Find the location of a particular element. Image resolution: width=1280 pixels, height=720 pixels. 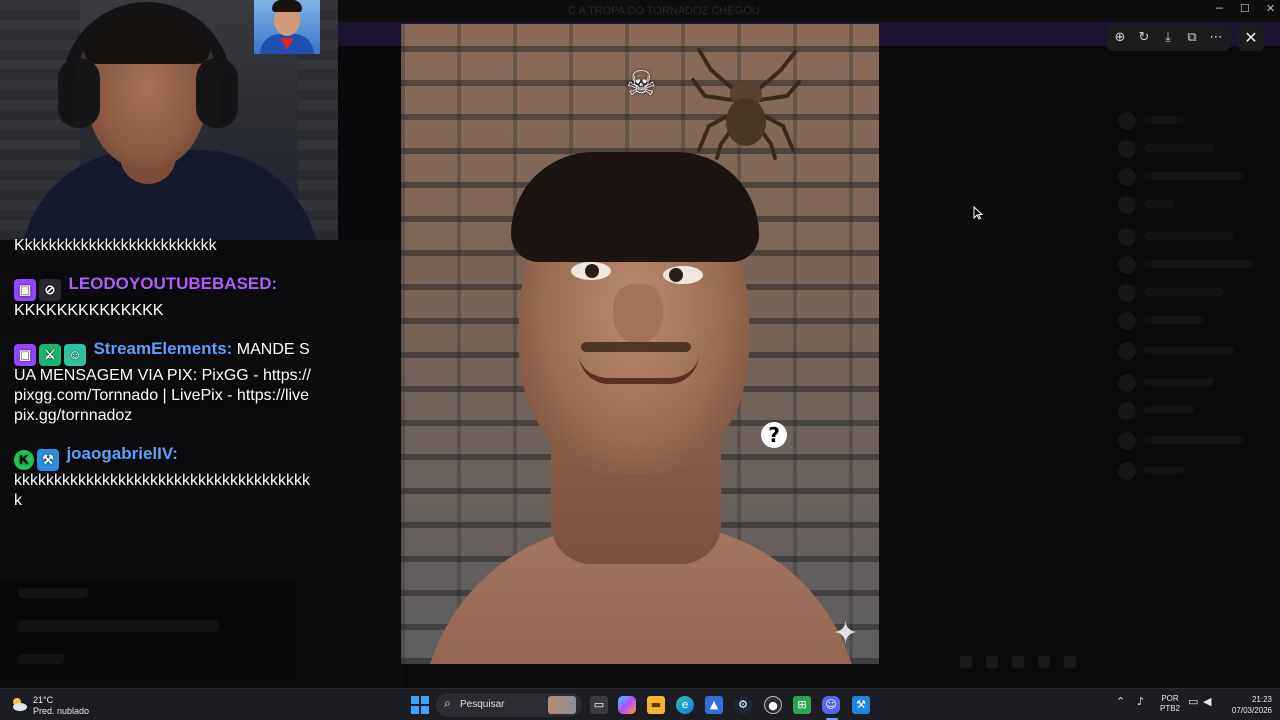

spider-sticker is located at coordinates (746, 104).